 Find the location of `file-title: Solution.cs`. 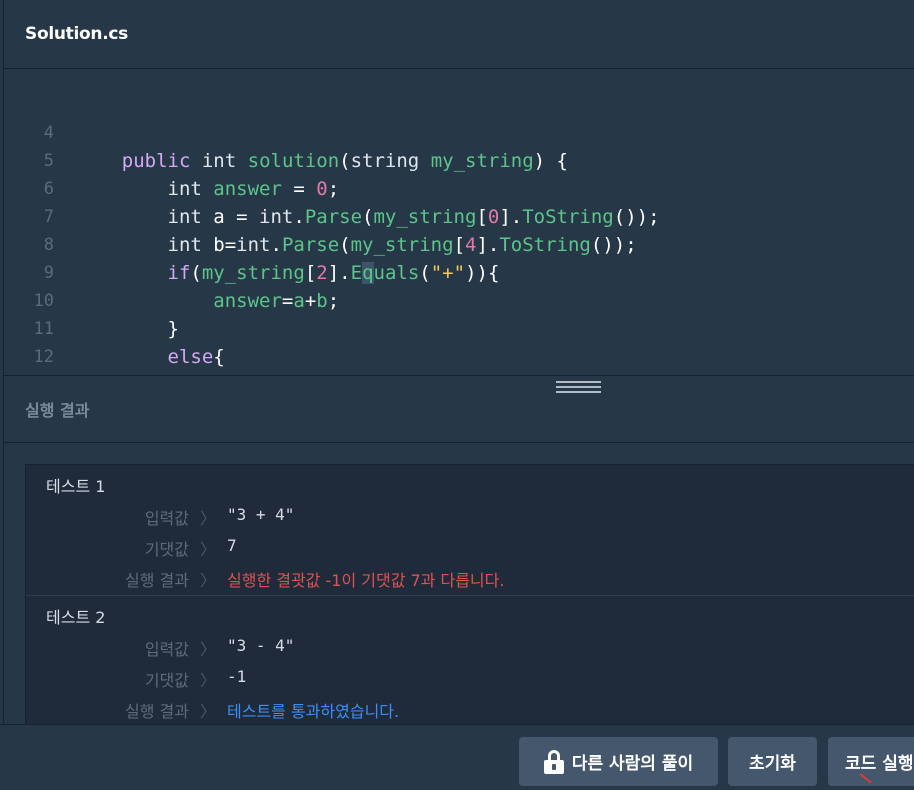

file-title: Solution.cs is located at coordinates (76, 34).